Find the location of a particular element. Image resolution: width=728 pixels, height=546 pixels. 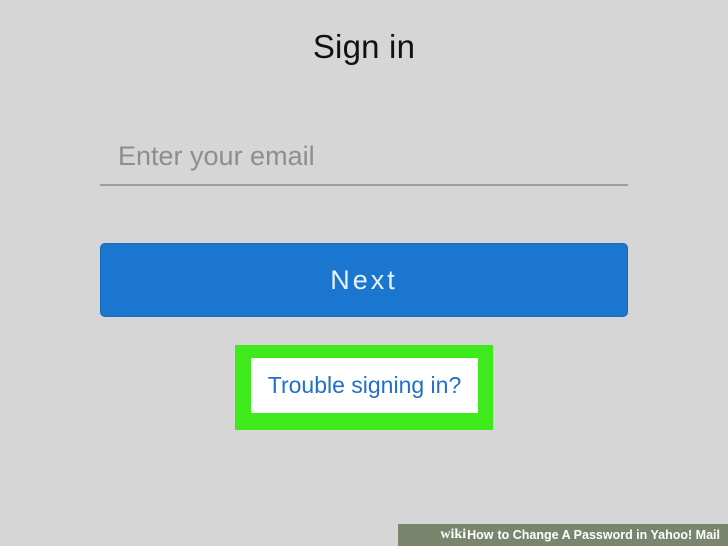

page-title: Sign in is located at coordinates (364, 46).